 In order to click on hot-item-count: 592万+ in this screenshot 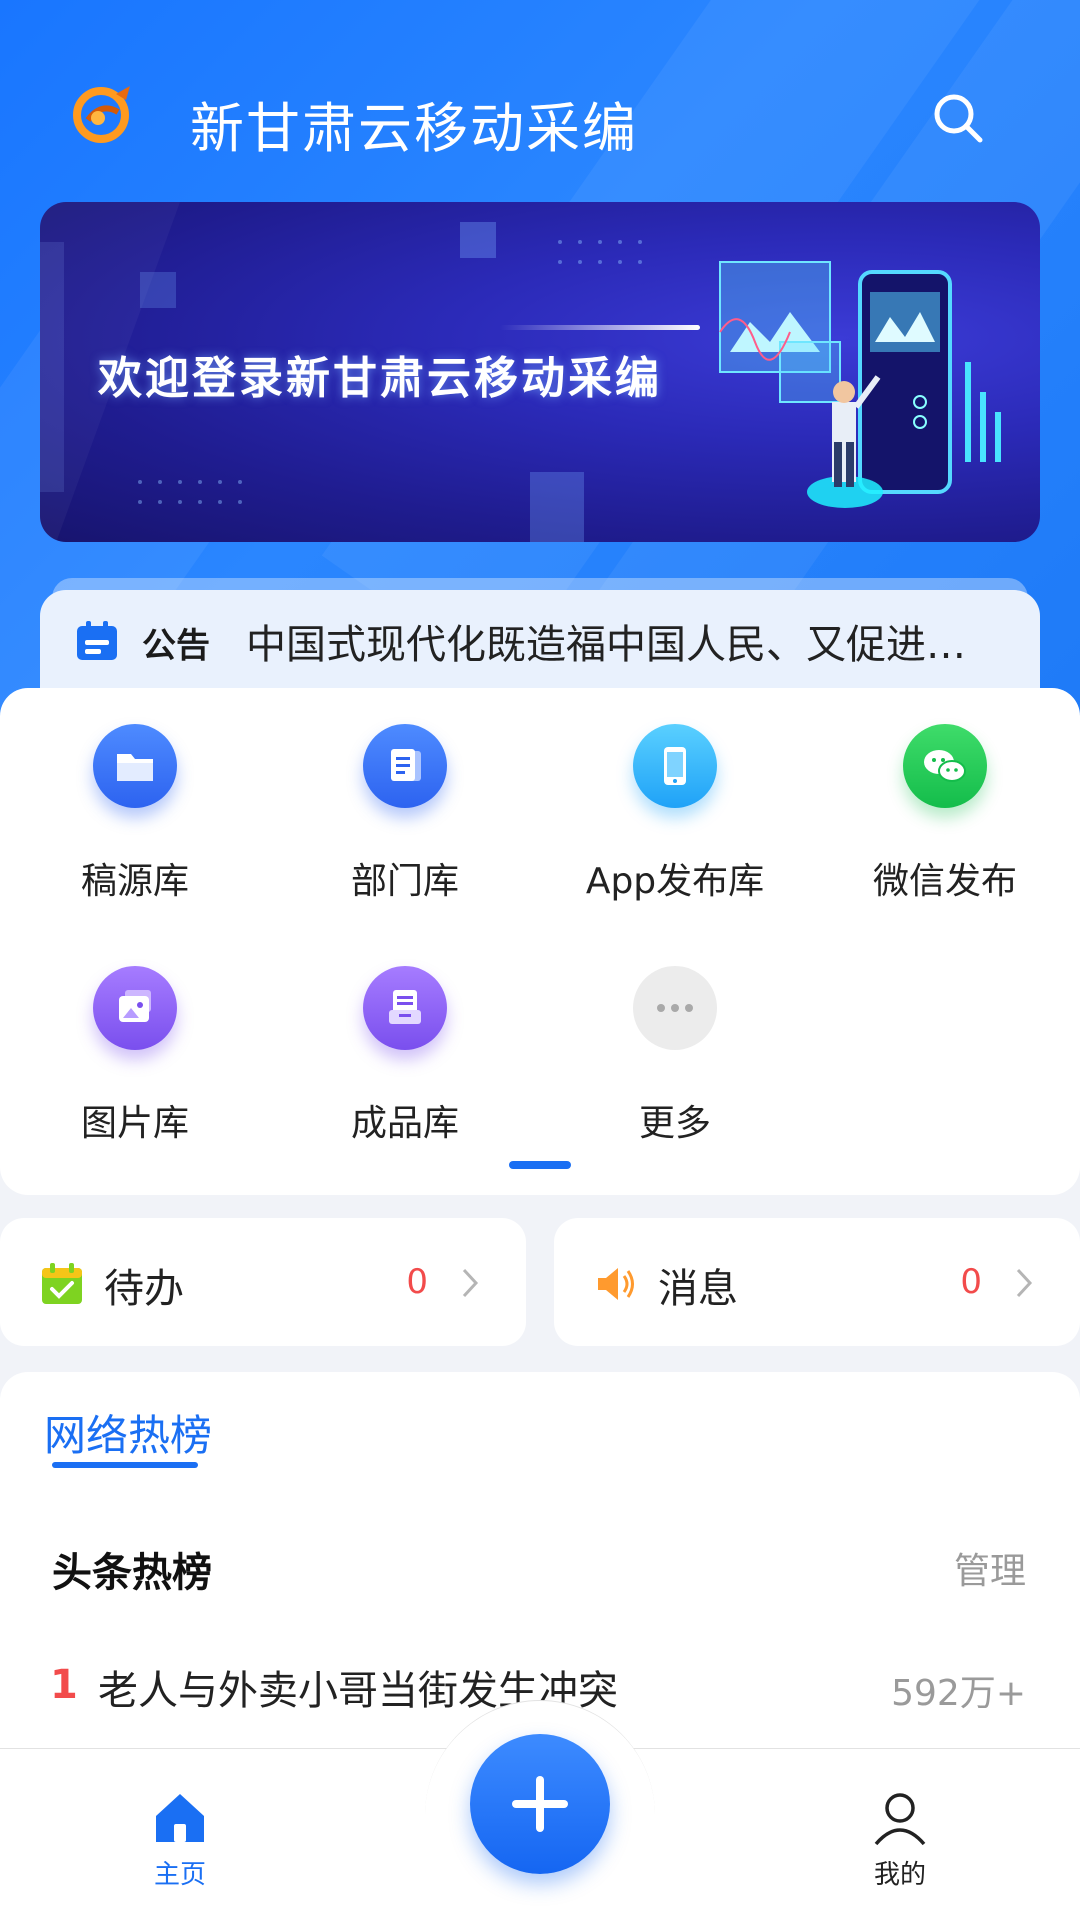, I will do `click(958, 1693)`.